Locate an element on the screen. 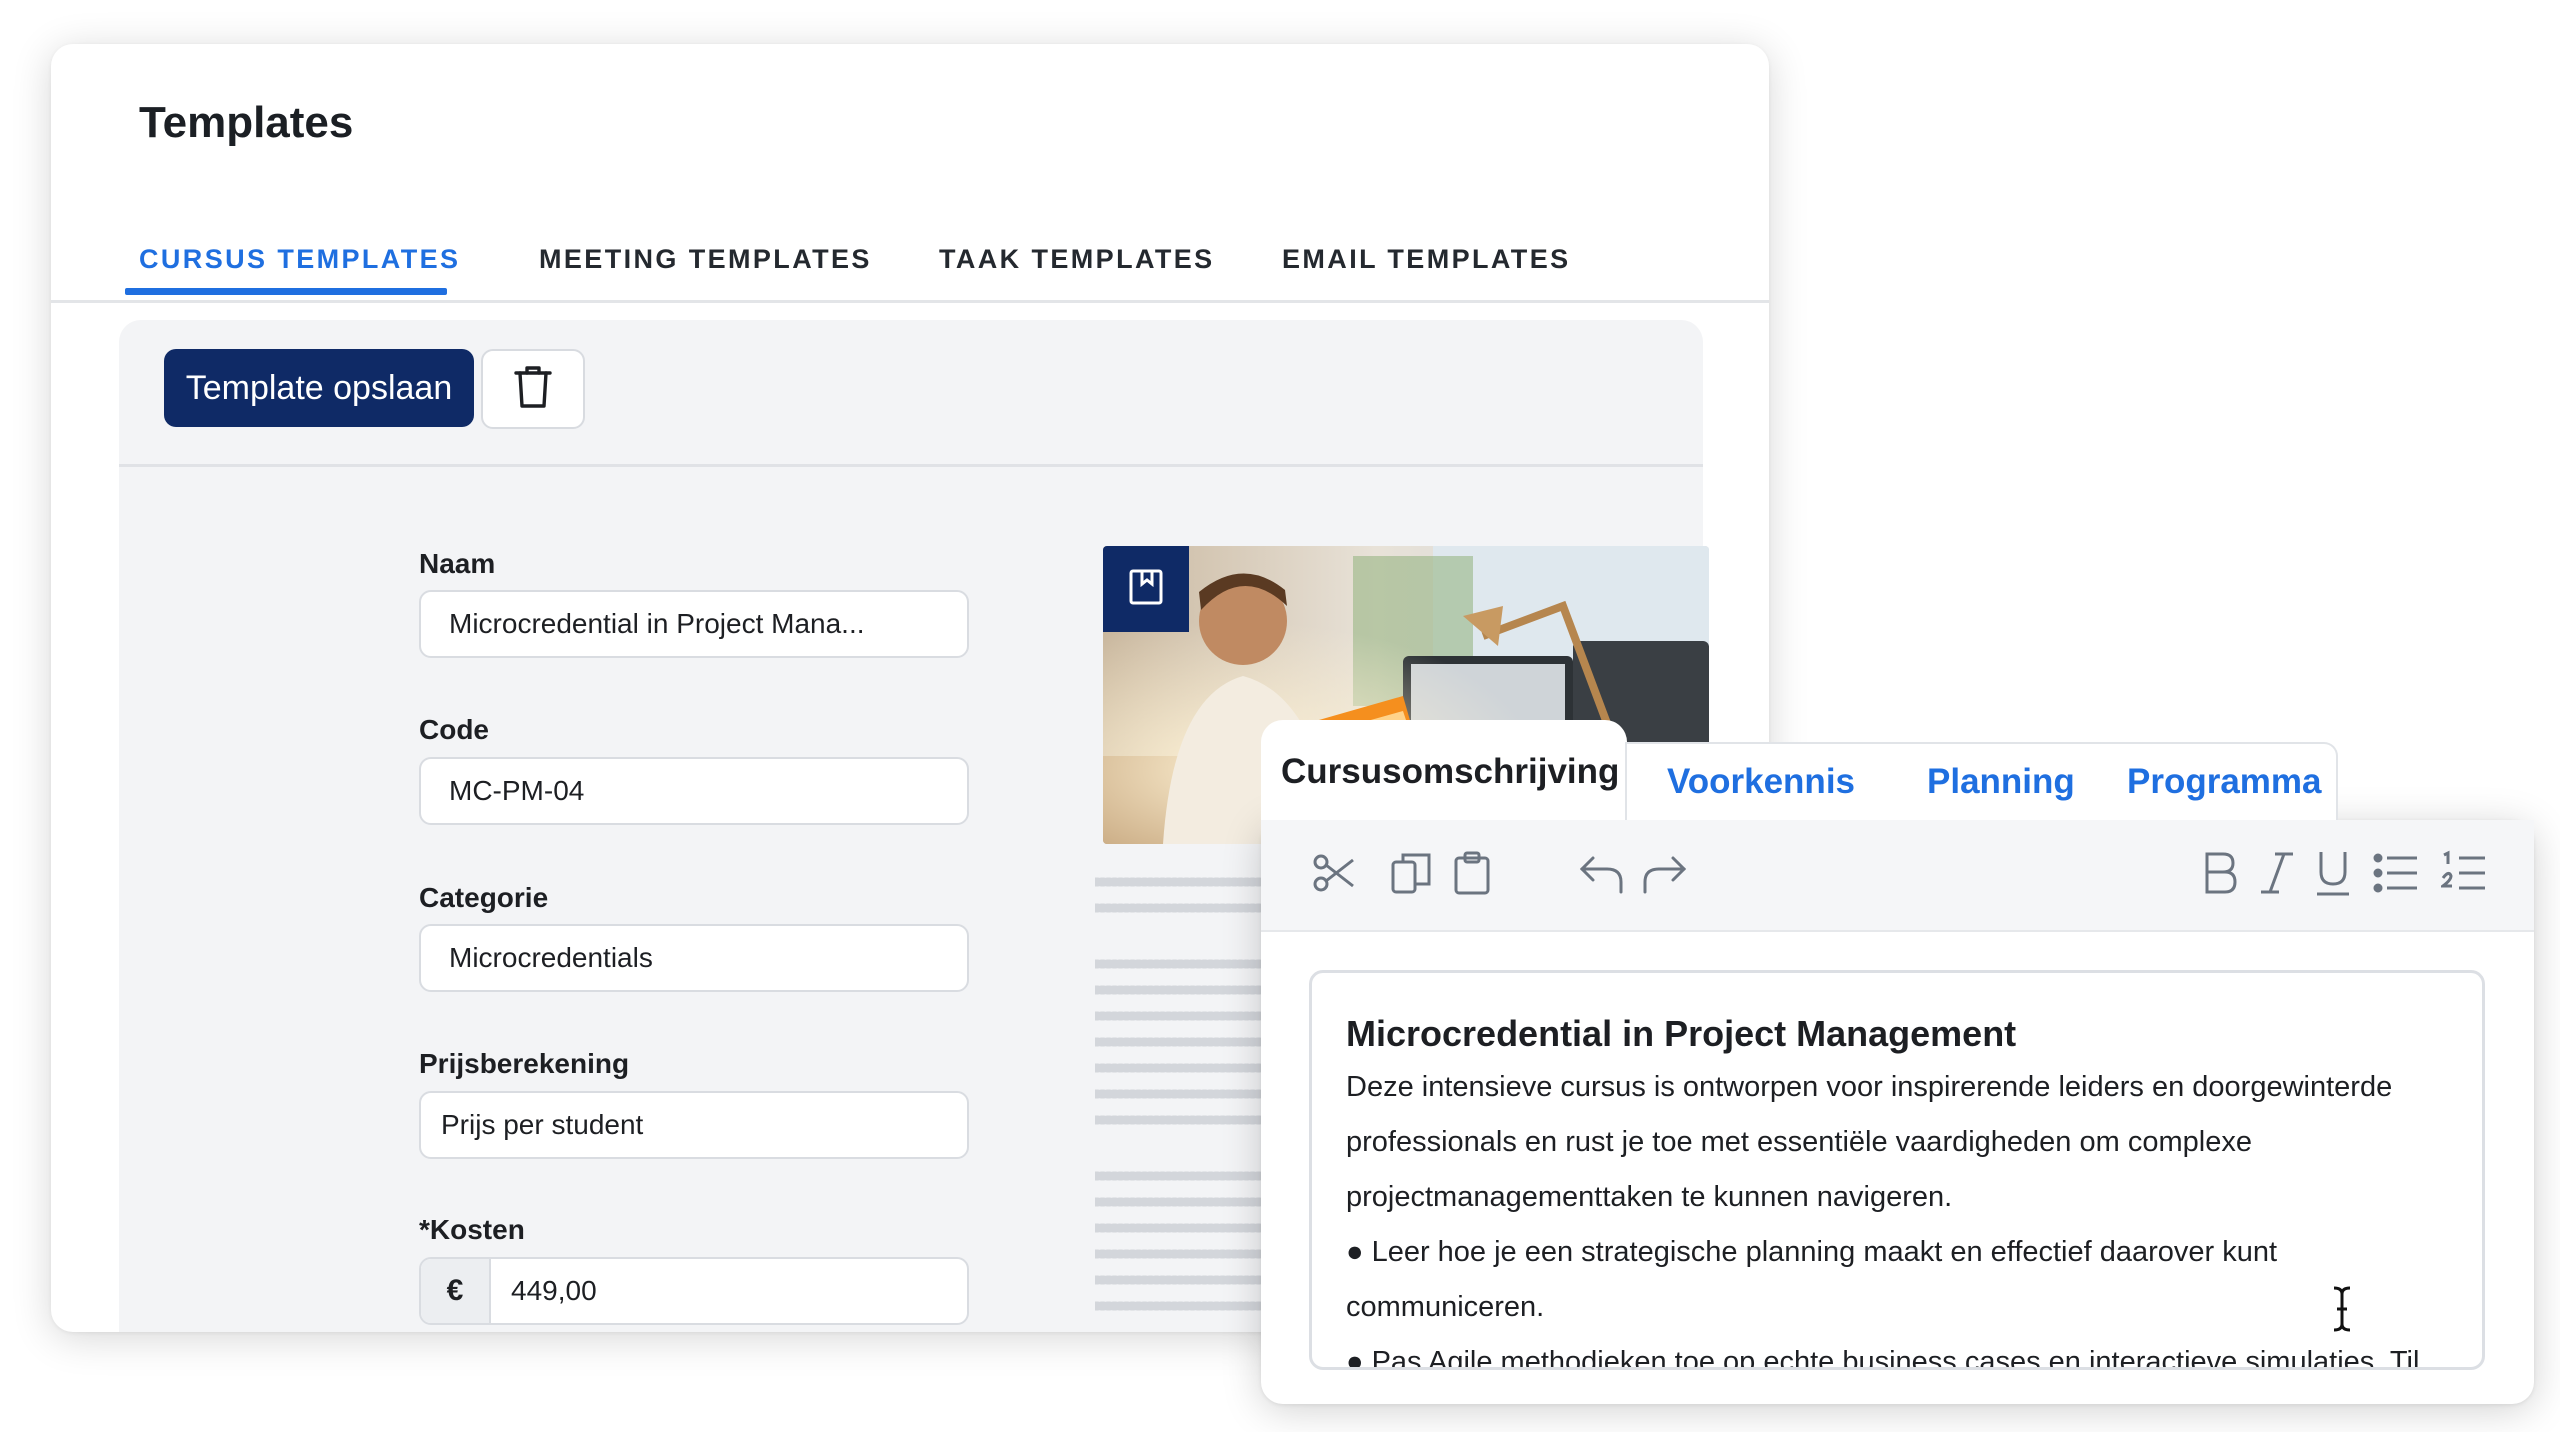 The image size is (2560, 1432). copy-icon is located at coordinates (1412, 875).